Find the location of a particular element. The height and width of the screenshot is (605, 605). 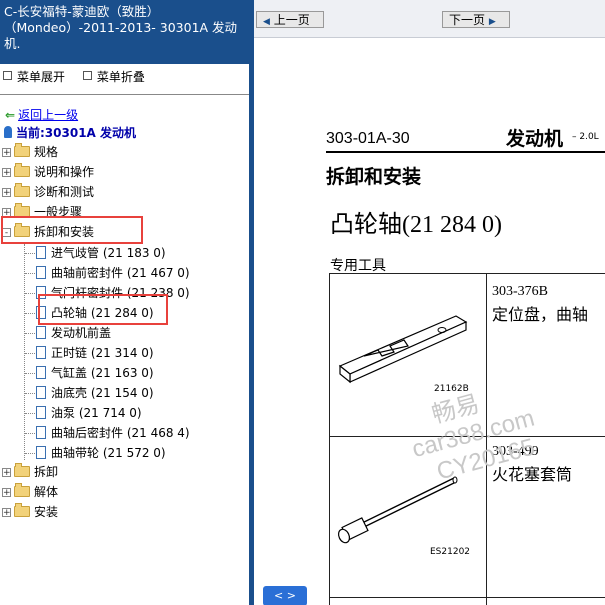

doc-suffix: – 2.0L is located at coordinates (585, 137).